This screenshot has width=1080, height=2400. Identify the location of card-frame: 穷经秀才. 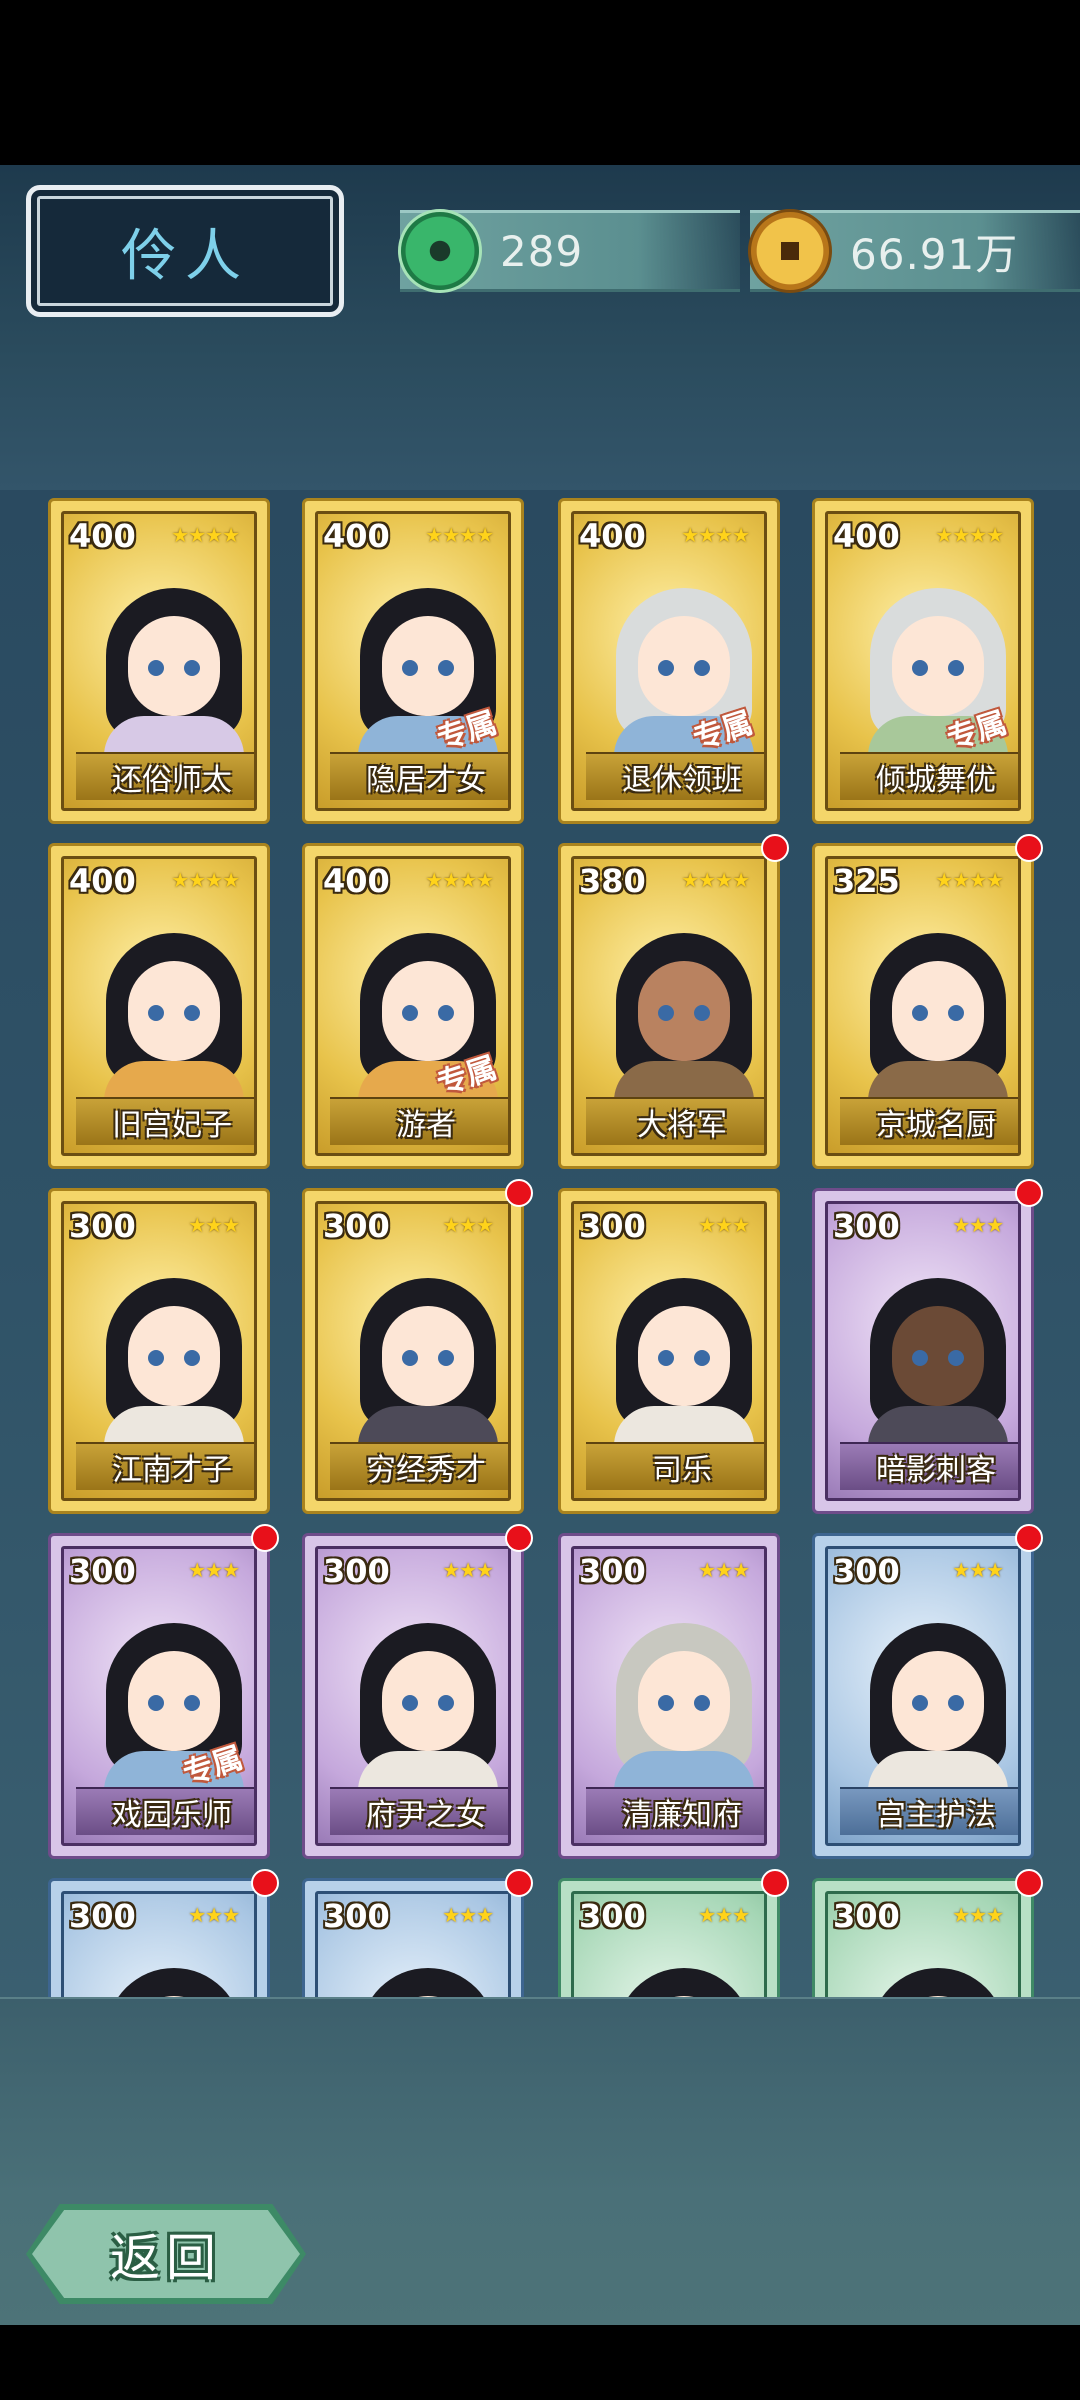
(413, 1351).